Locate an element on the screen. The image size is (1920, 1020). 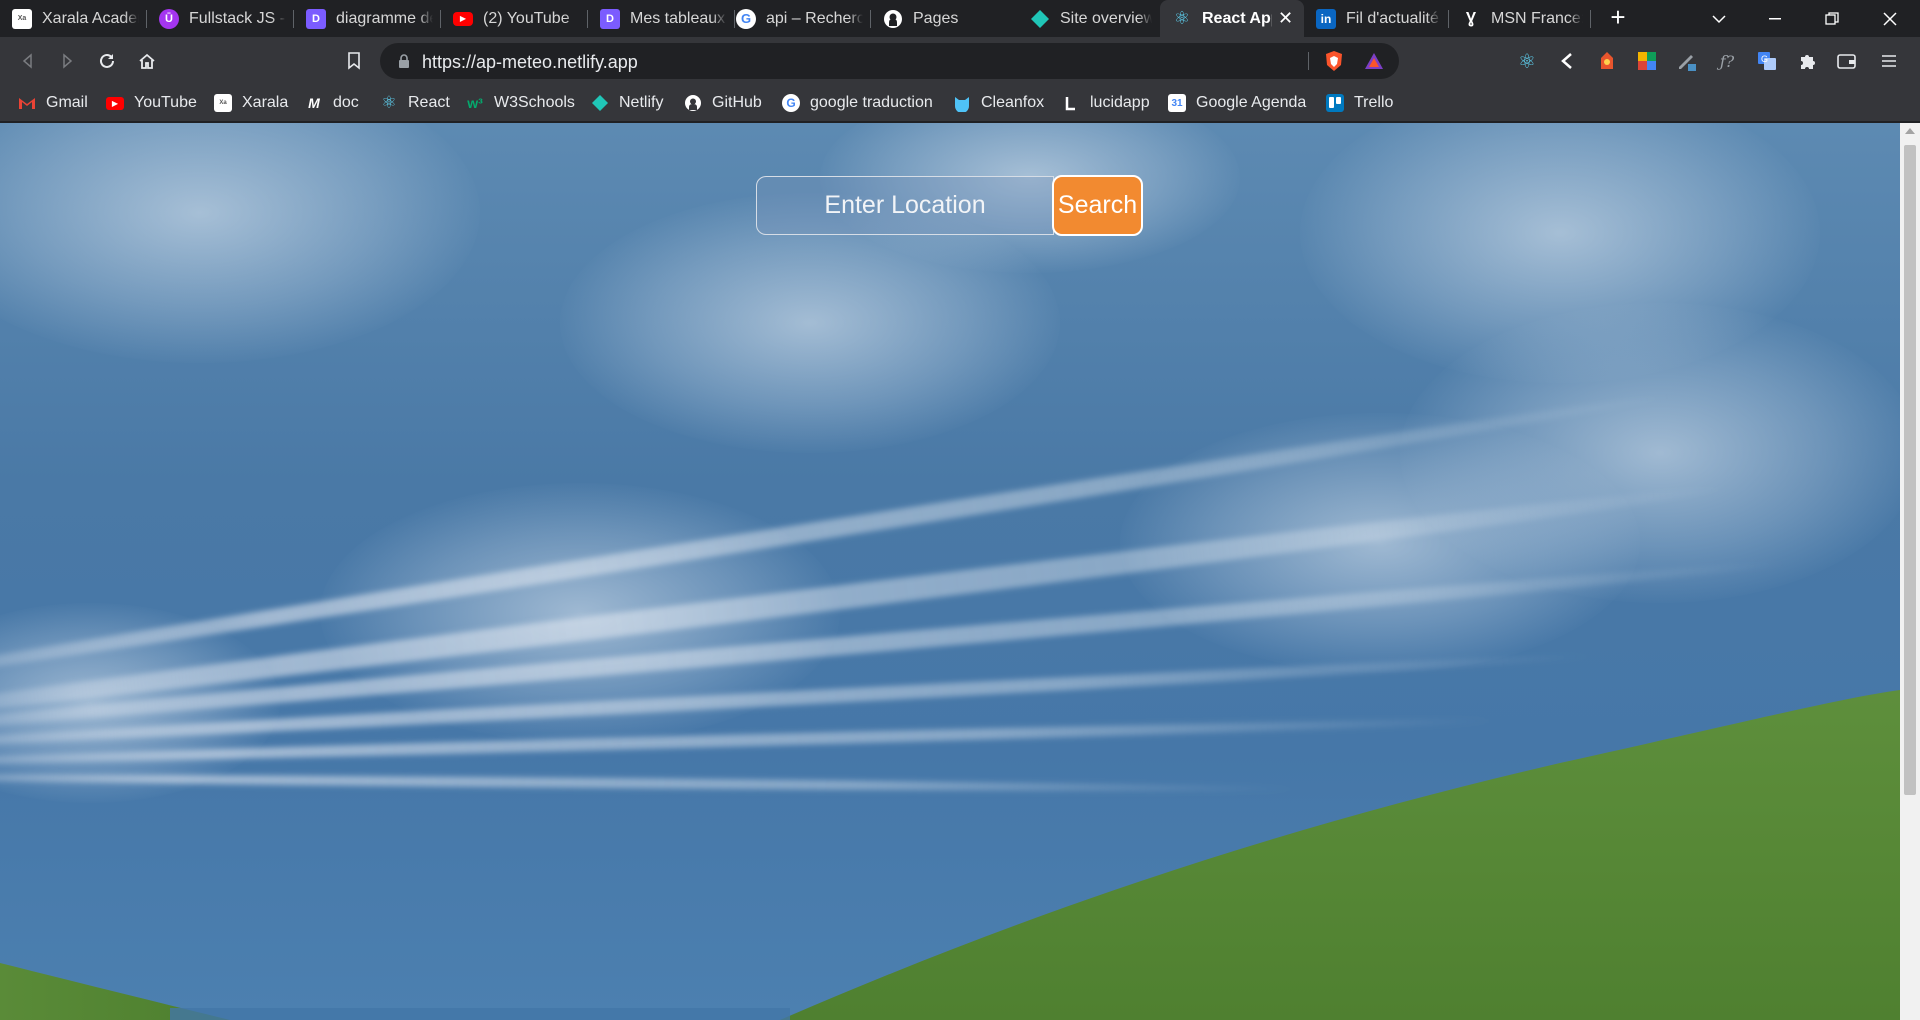
formula-extension-icon: ƒ? is located at coordinates (1727, 61).